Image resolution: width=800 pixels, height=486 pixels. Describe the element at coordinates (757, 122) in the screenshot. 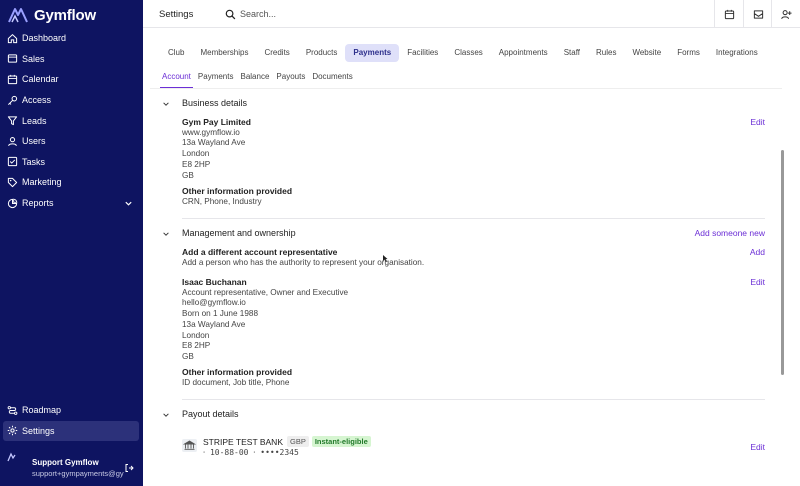

I see `edit-business-link: Edit` at that location.